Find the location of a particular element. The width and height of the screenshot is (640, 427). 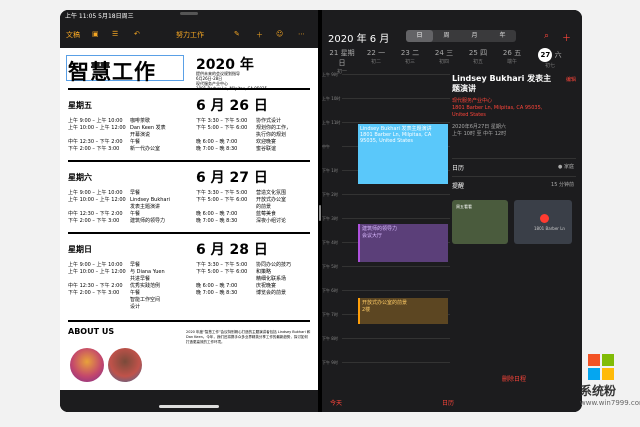

pages-toolbar: 文稿 ▣ ☰ ↶ 努力工作 ✎ ＋ ☺ ⋯ is located at coordinates (189, 36).